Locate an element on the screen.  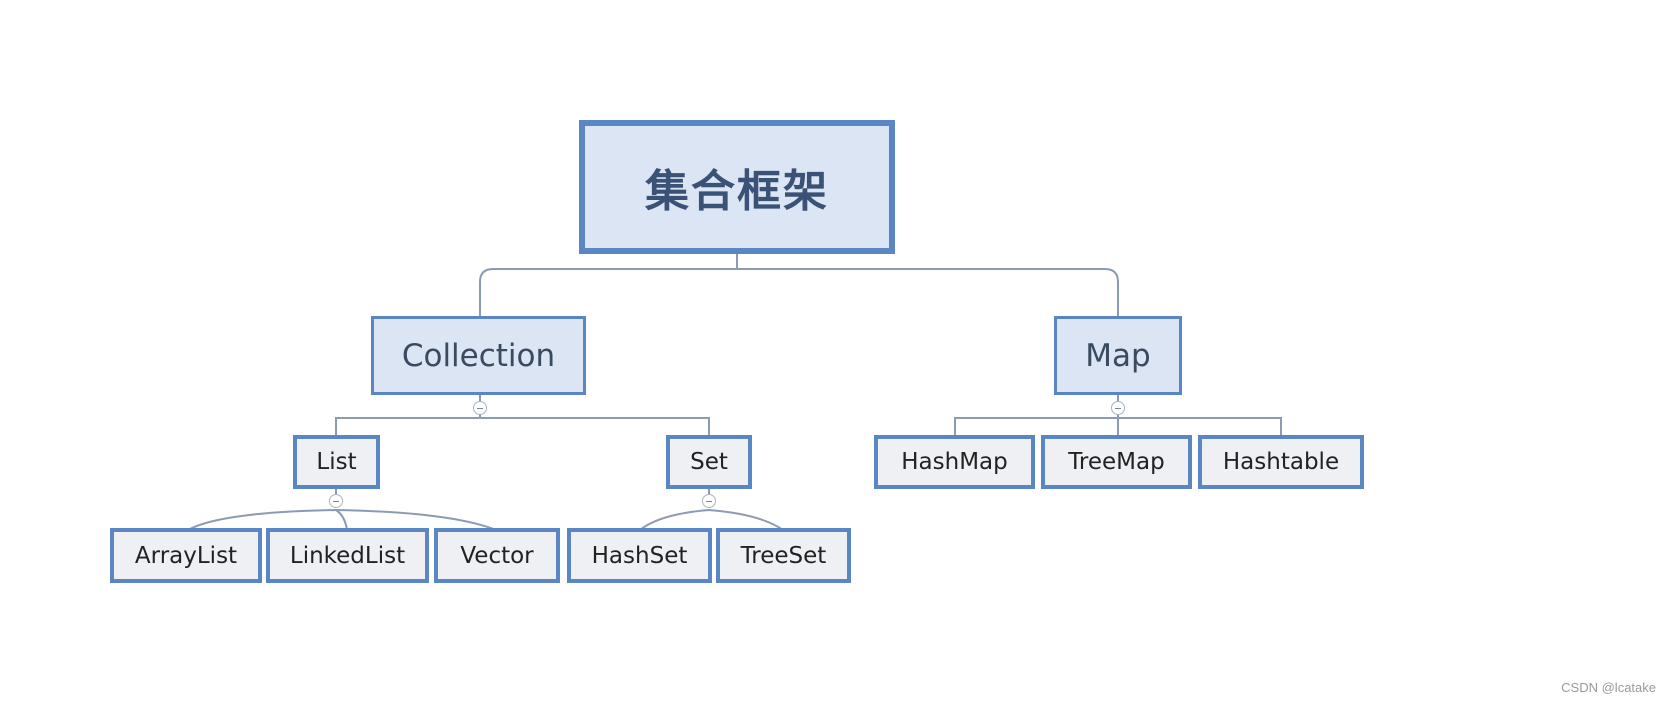
collapse-toggle-map is located at coordinates (1118, 408).